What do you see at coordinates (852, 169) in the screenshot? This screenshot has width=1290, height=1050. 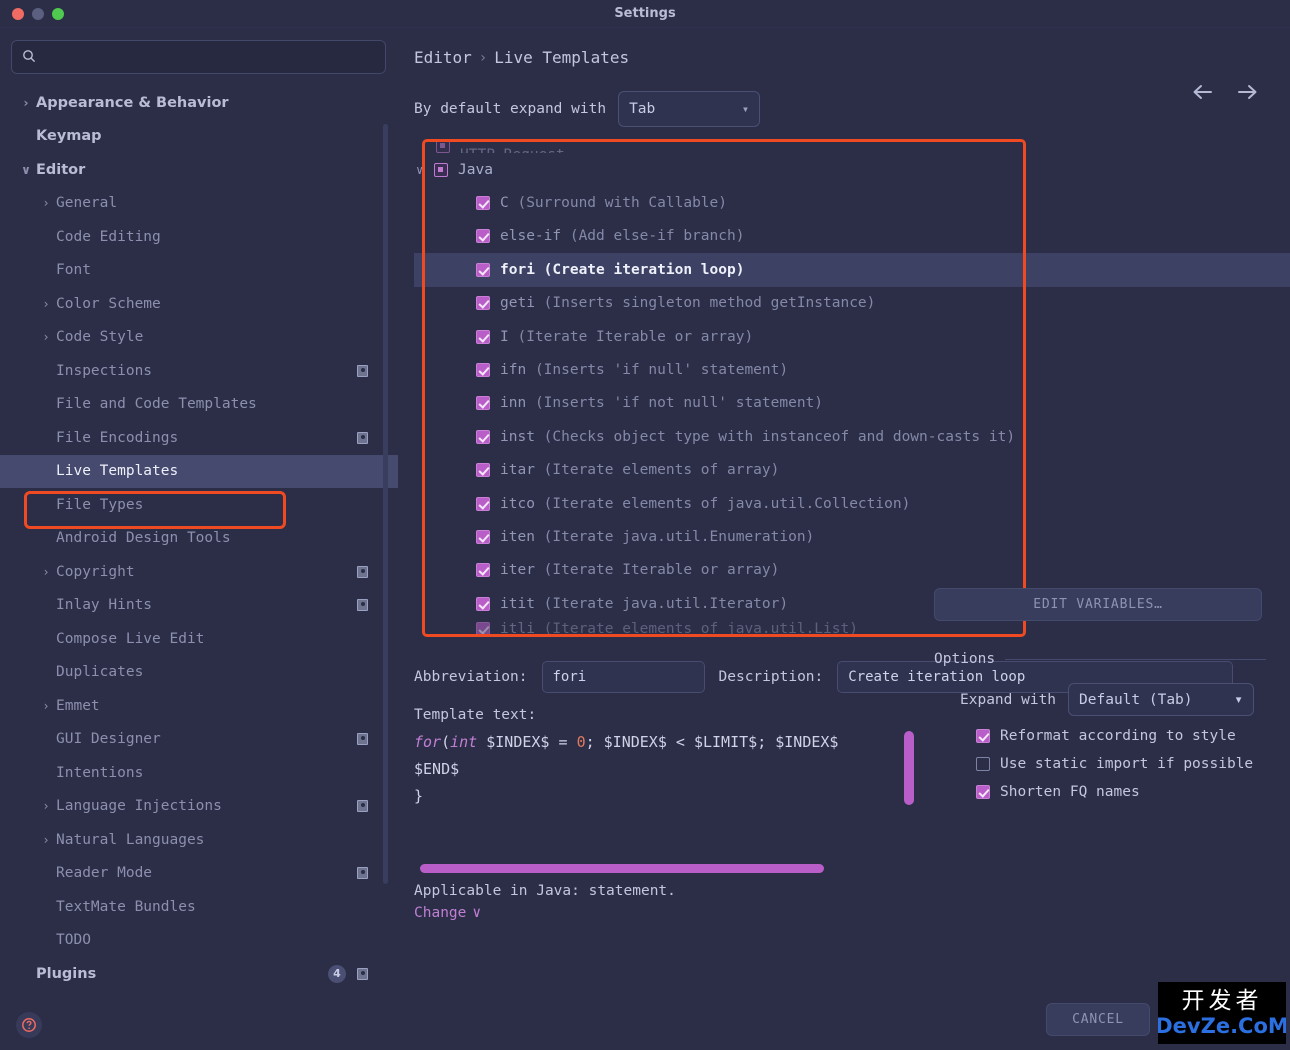 I see `template-group-java: ∨ Java` at bounding box center [852, 169].